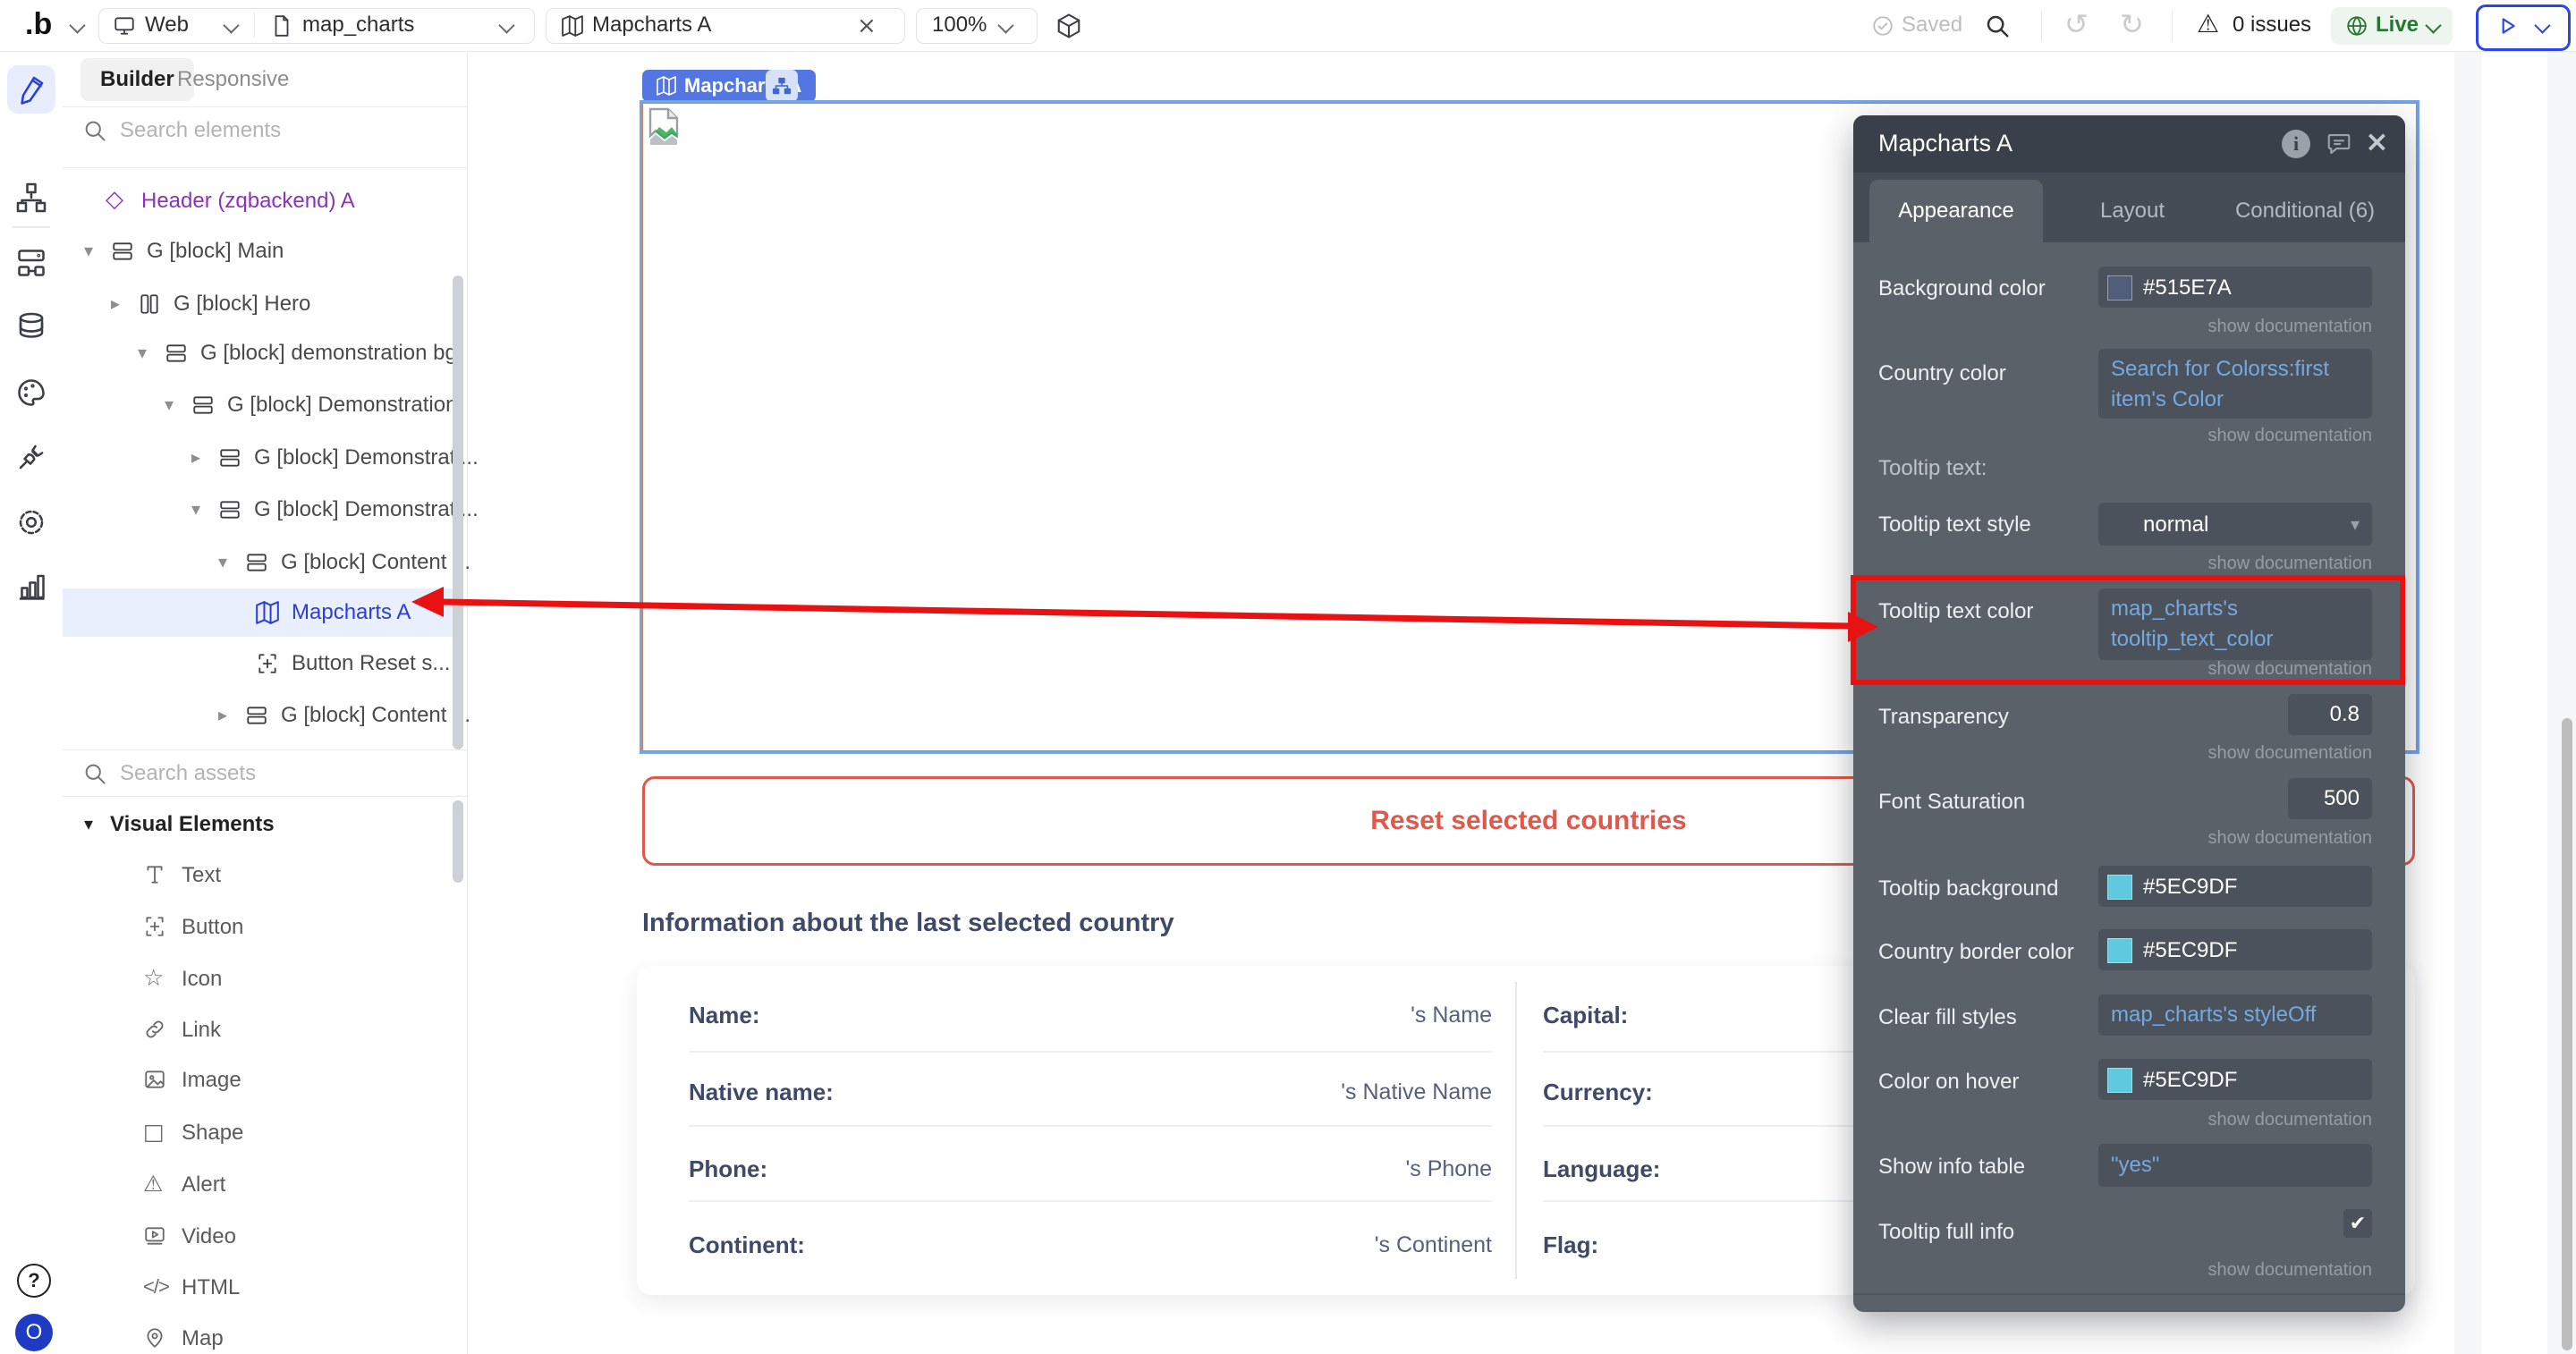 Image resolution: width=2576 pixels, height=1354 pixels. What do you see at coordinates (458, 512) in the screenshot?
I see `tree-scrollbar` at bounding box center [458, 512].